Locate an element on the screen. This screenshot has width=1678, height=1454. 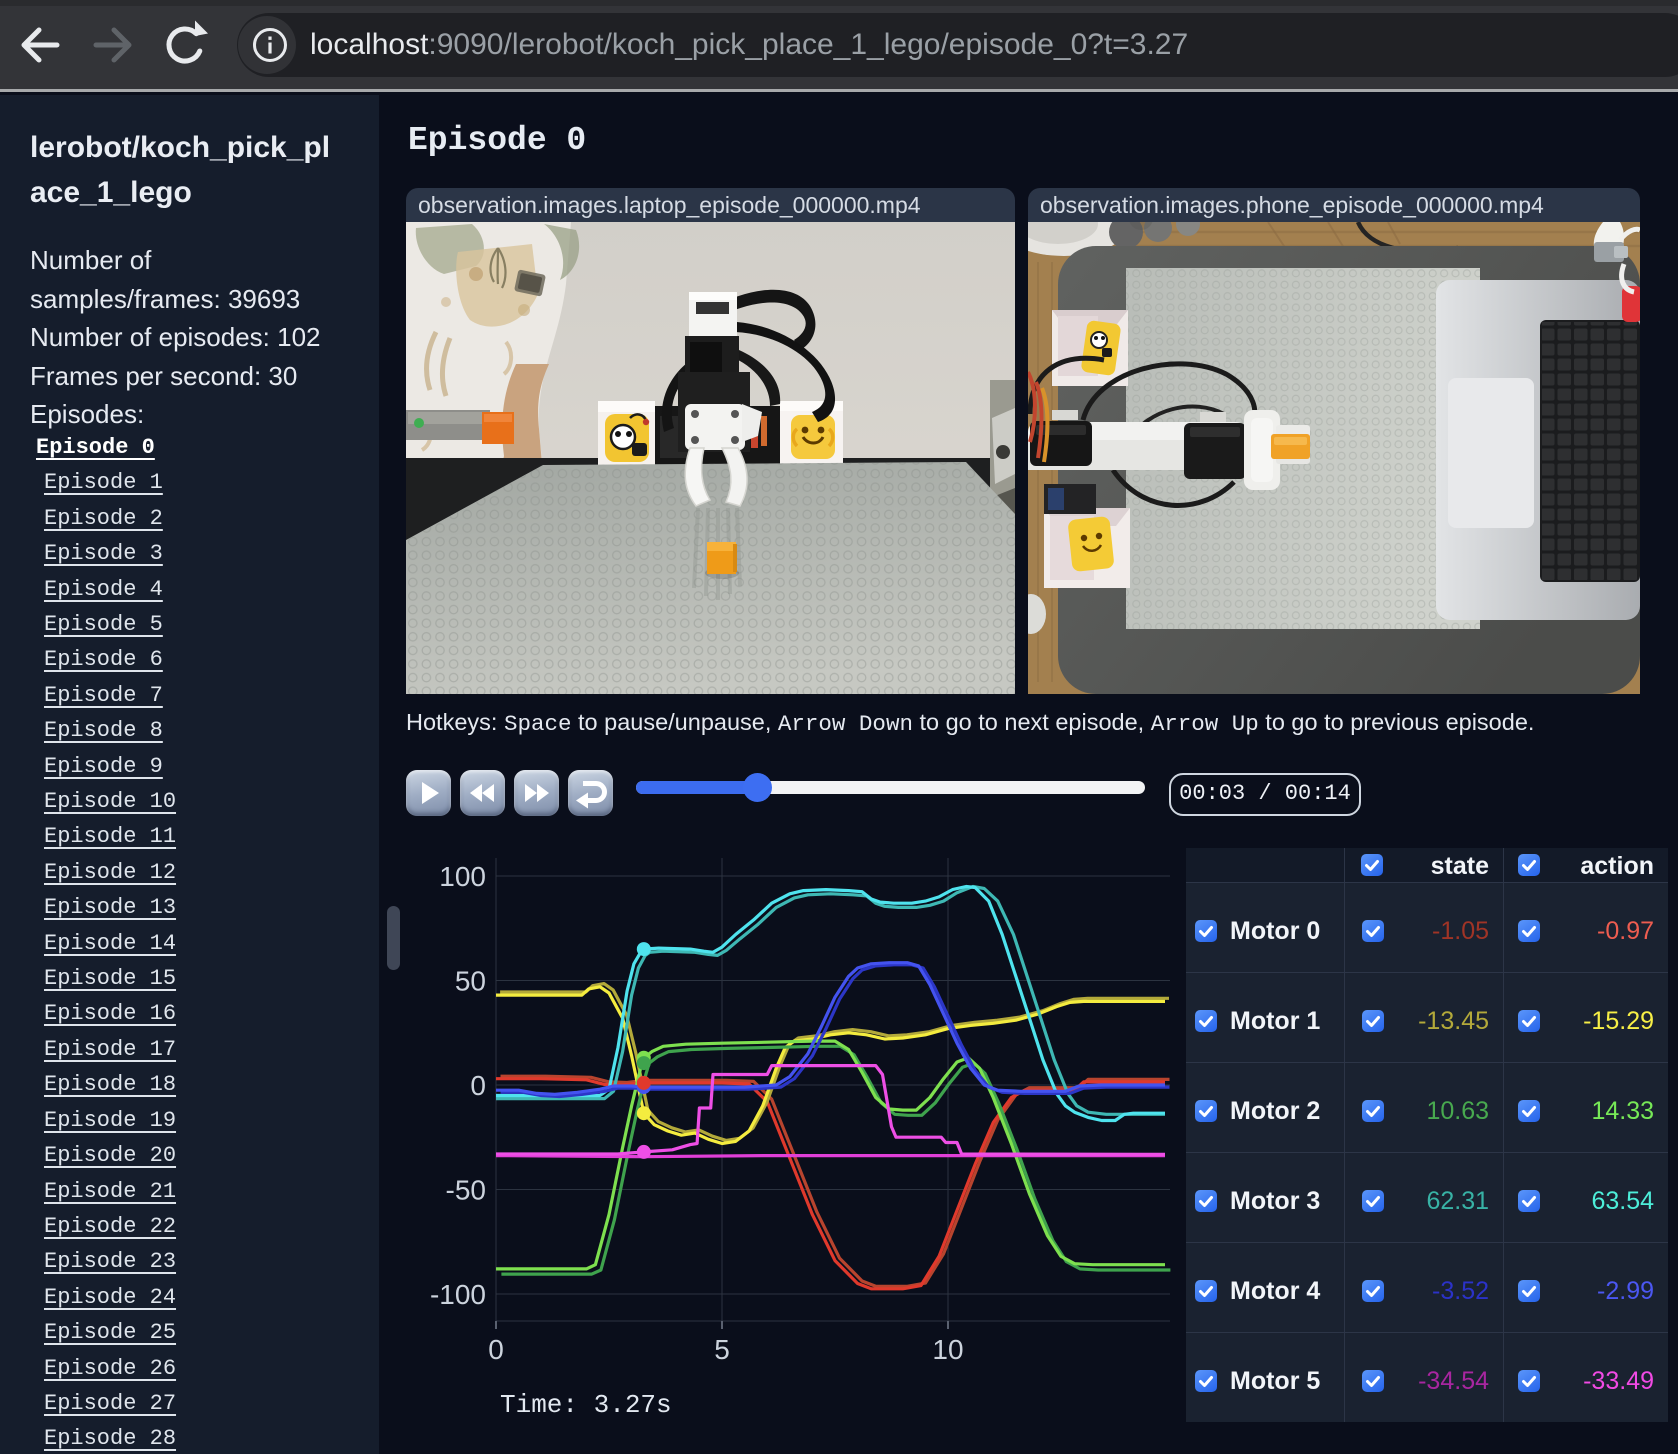
svg-text: 10 is located at coordinates (947, 1349).